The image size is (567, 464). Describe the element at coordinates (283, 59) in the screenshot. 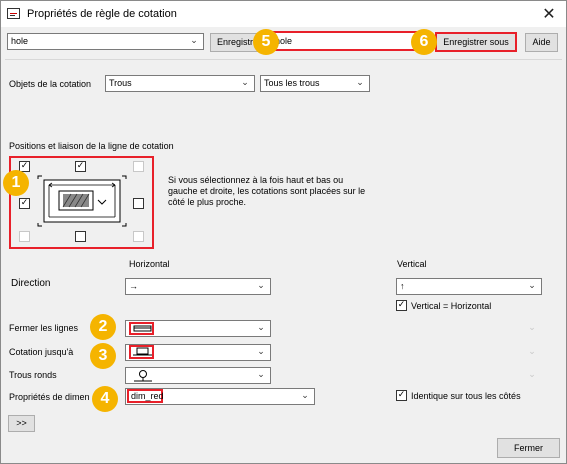

I see `toolbar-divider` at that location.